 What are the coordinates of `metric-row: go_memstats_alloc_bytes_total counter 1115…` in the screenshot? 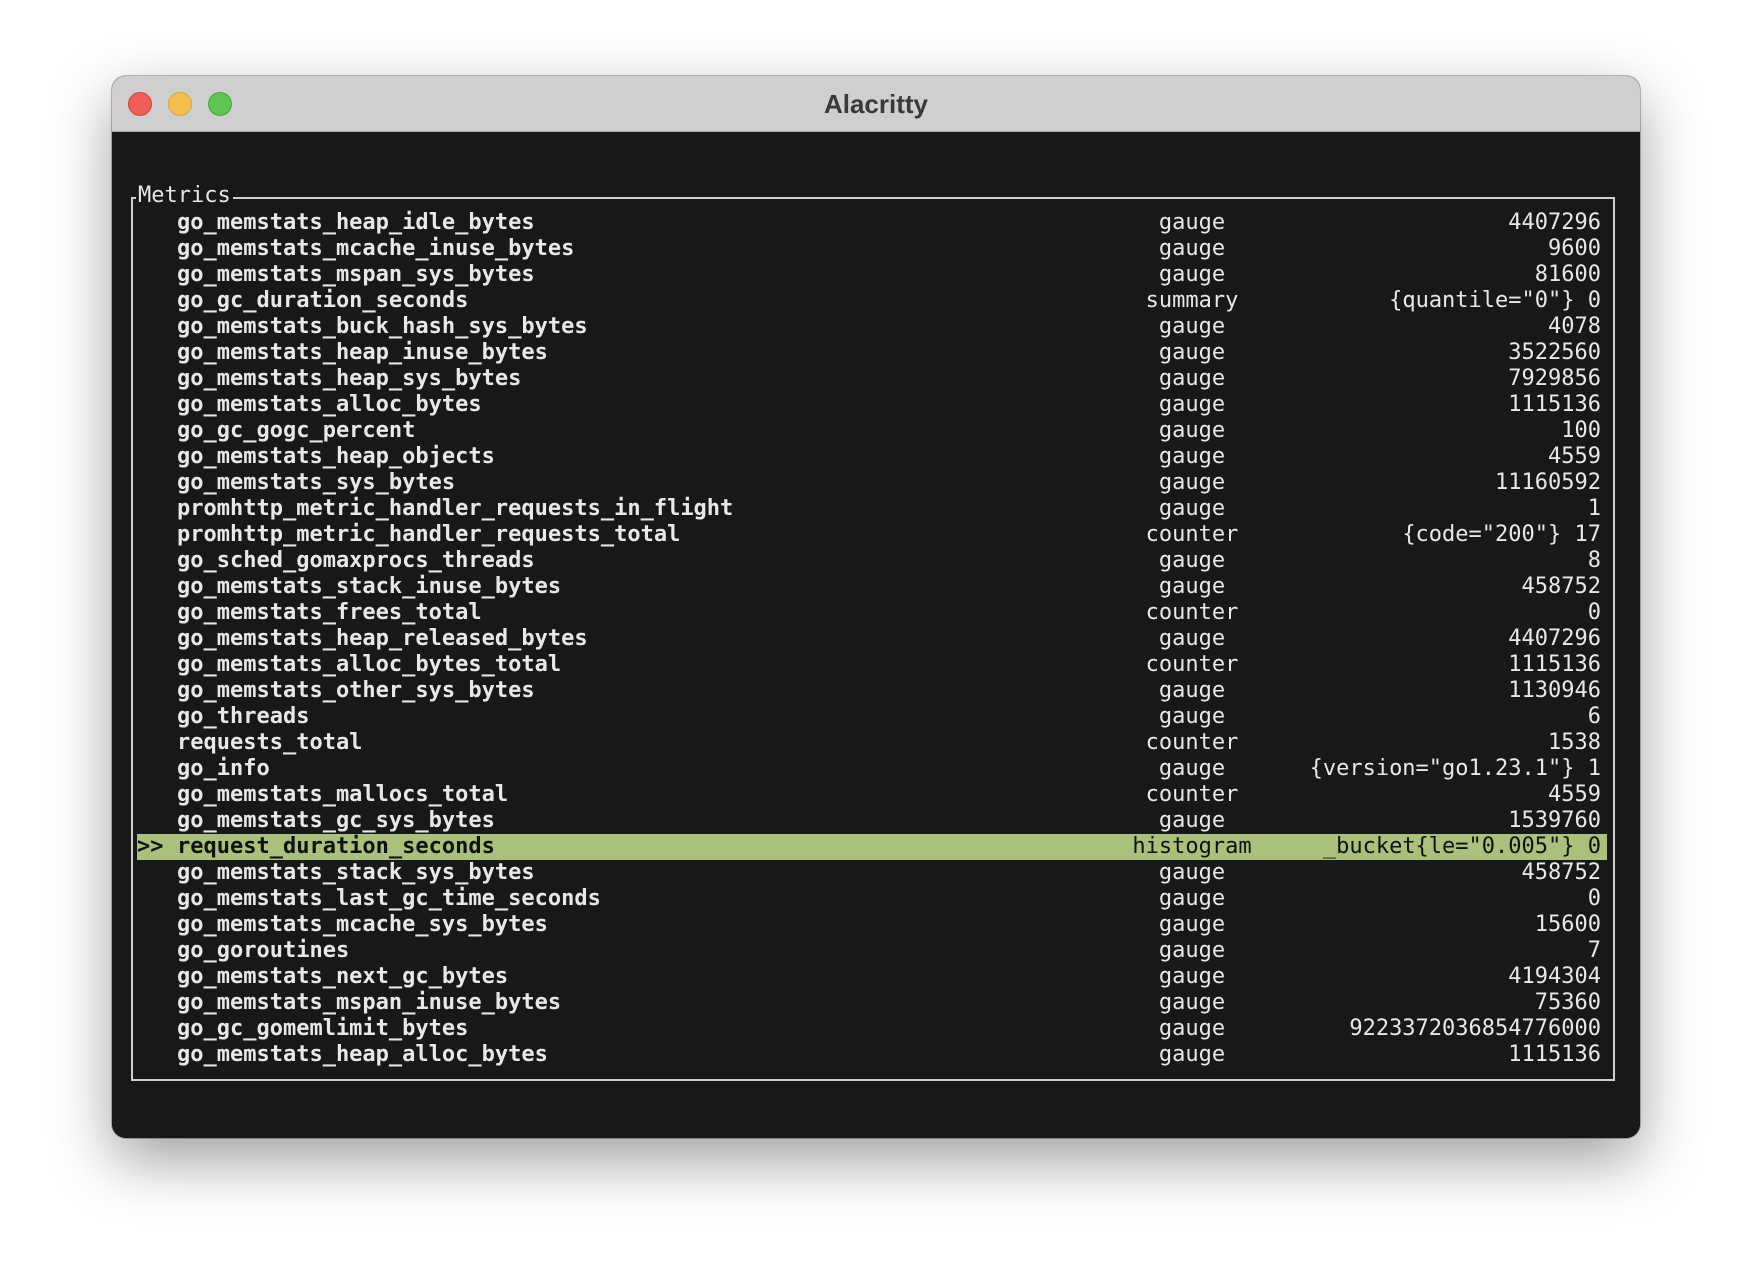 It's located at (872, 665).